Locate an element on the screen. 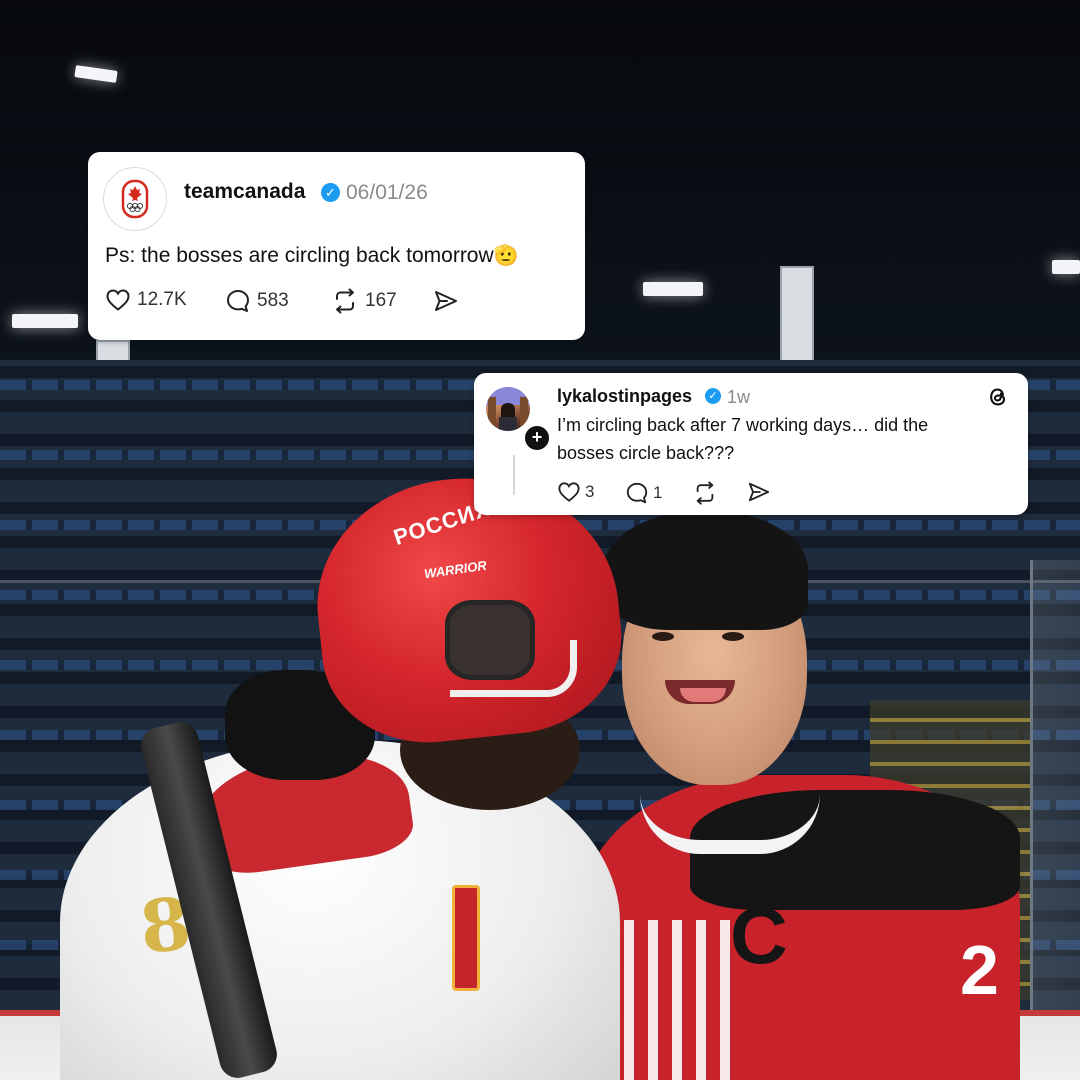  captain-letter: C is located at coordinates (759, 935).